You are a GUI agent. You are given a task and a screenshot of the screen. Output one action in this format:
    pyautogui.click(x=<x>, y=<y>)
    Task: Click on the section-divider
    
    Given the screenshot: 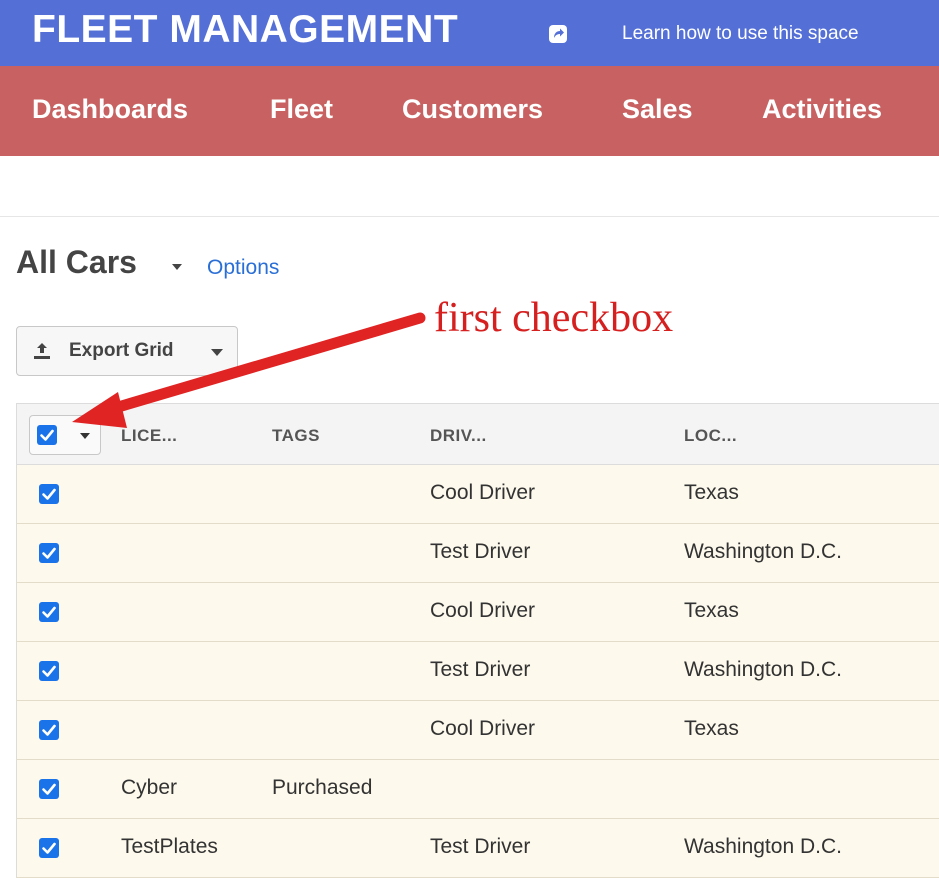 What is the action you would take?
    pyautogui.click(x=469, y=216)
    